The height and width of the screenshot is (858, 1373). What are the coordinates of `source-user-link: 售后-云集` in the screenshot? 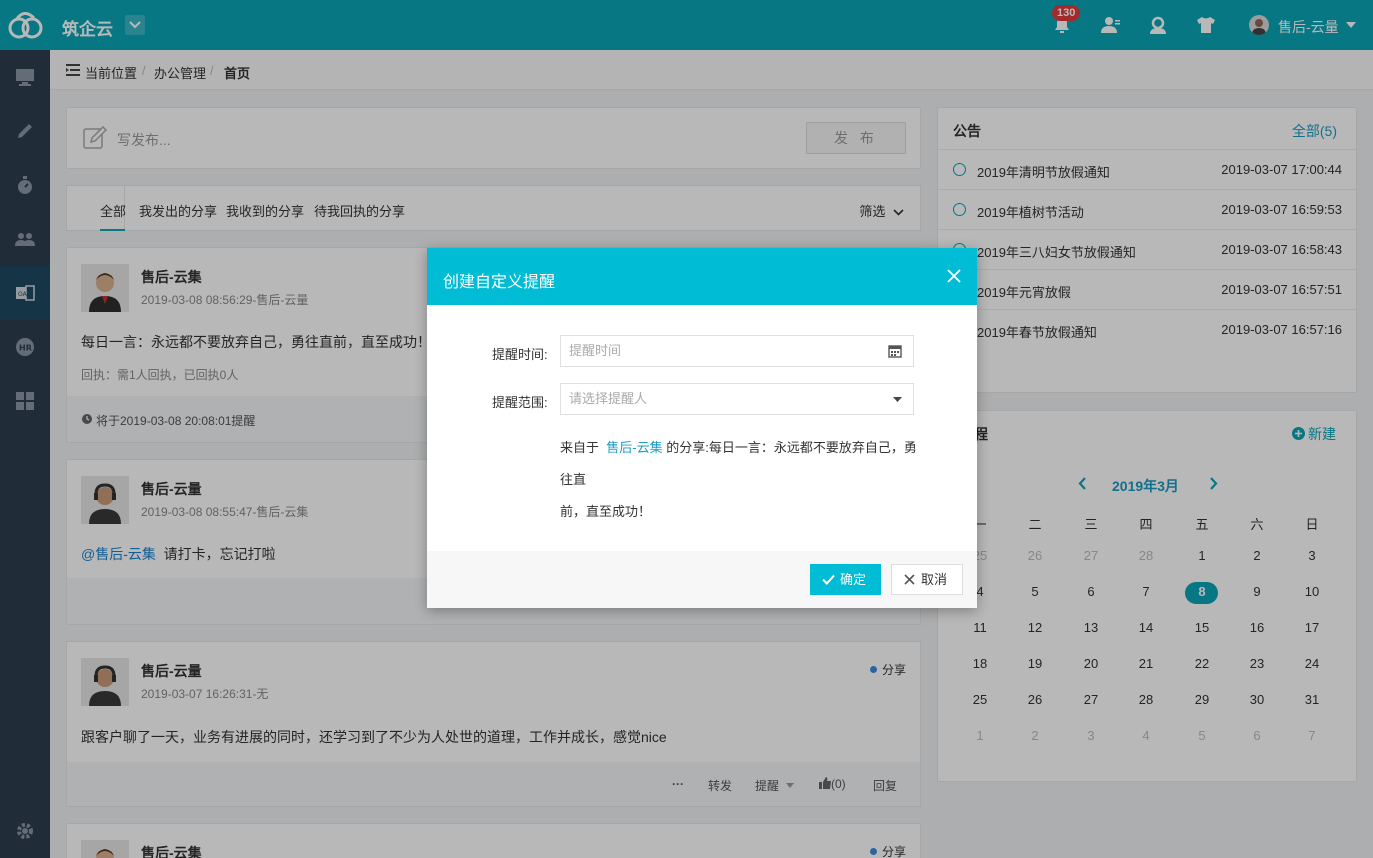 It's located at (634, 447).